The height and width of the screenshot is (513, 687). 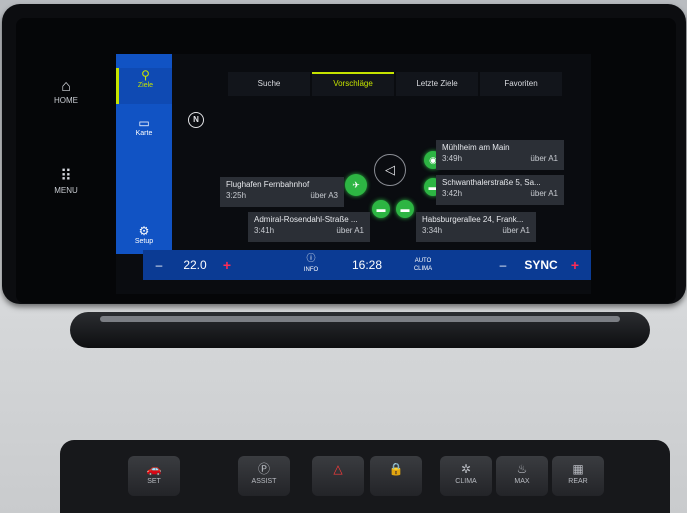 What do you see at coordinates (466, 481) in the screenshot?
I see `button-label: CLIMA` at bounding box center [466, 481].